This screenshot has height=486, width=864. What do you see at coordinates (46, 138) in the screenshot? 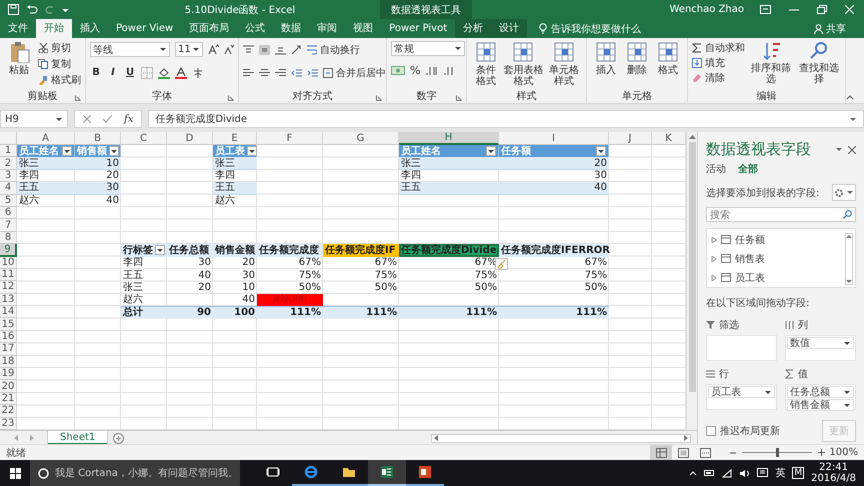
I see `column-header: A` at bounding box center [46, 138].